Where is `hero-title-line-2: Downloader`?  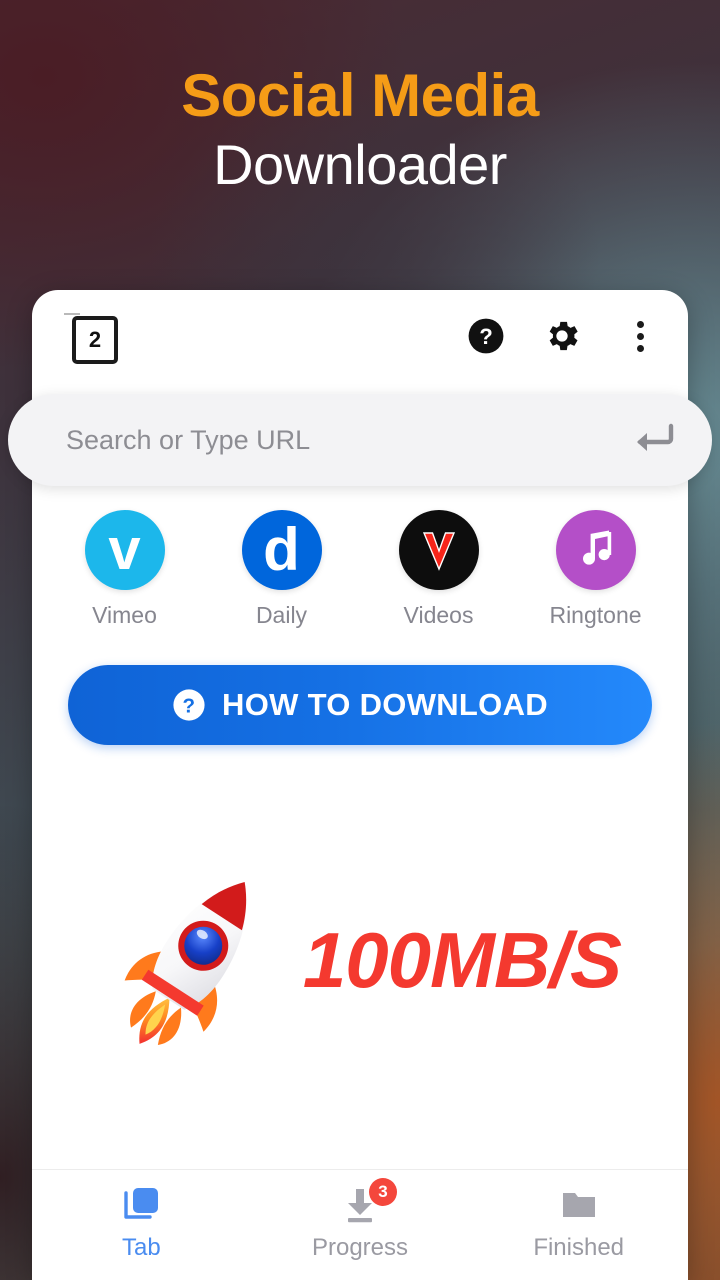 hero-title-line-2: Downloader is located at coordinates (360, 164).